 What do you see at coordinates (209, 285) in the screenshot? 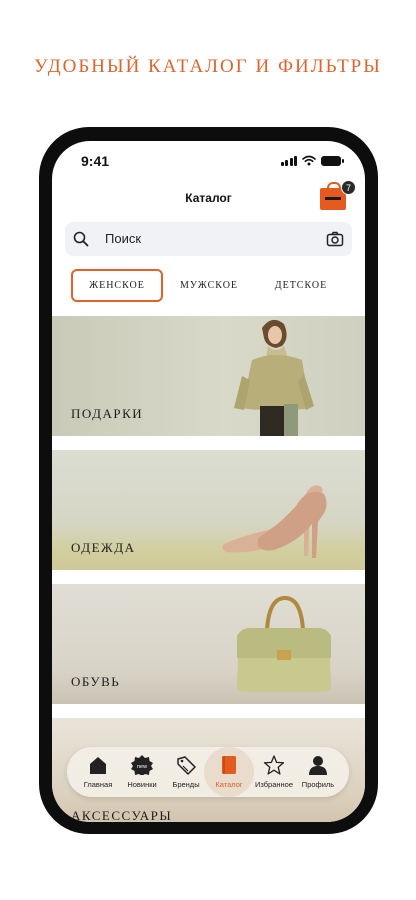
I see `tab-men: МУЖСКОЕ` at bounding box center [209, 285].